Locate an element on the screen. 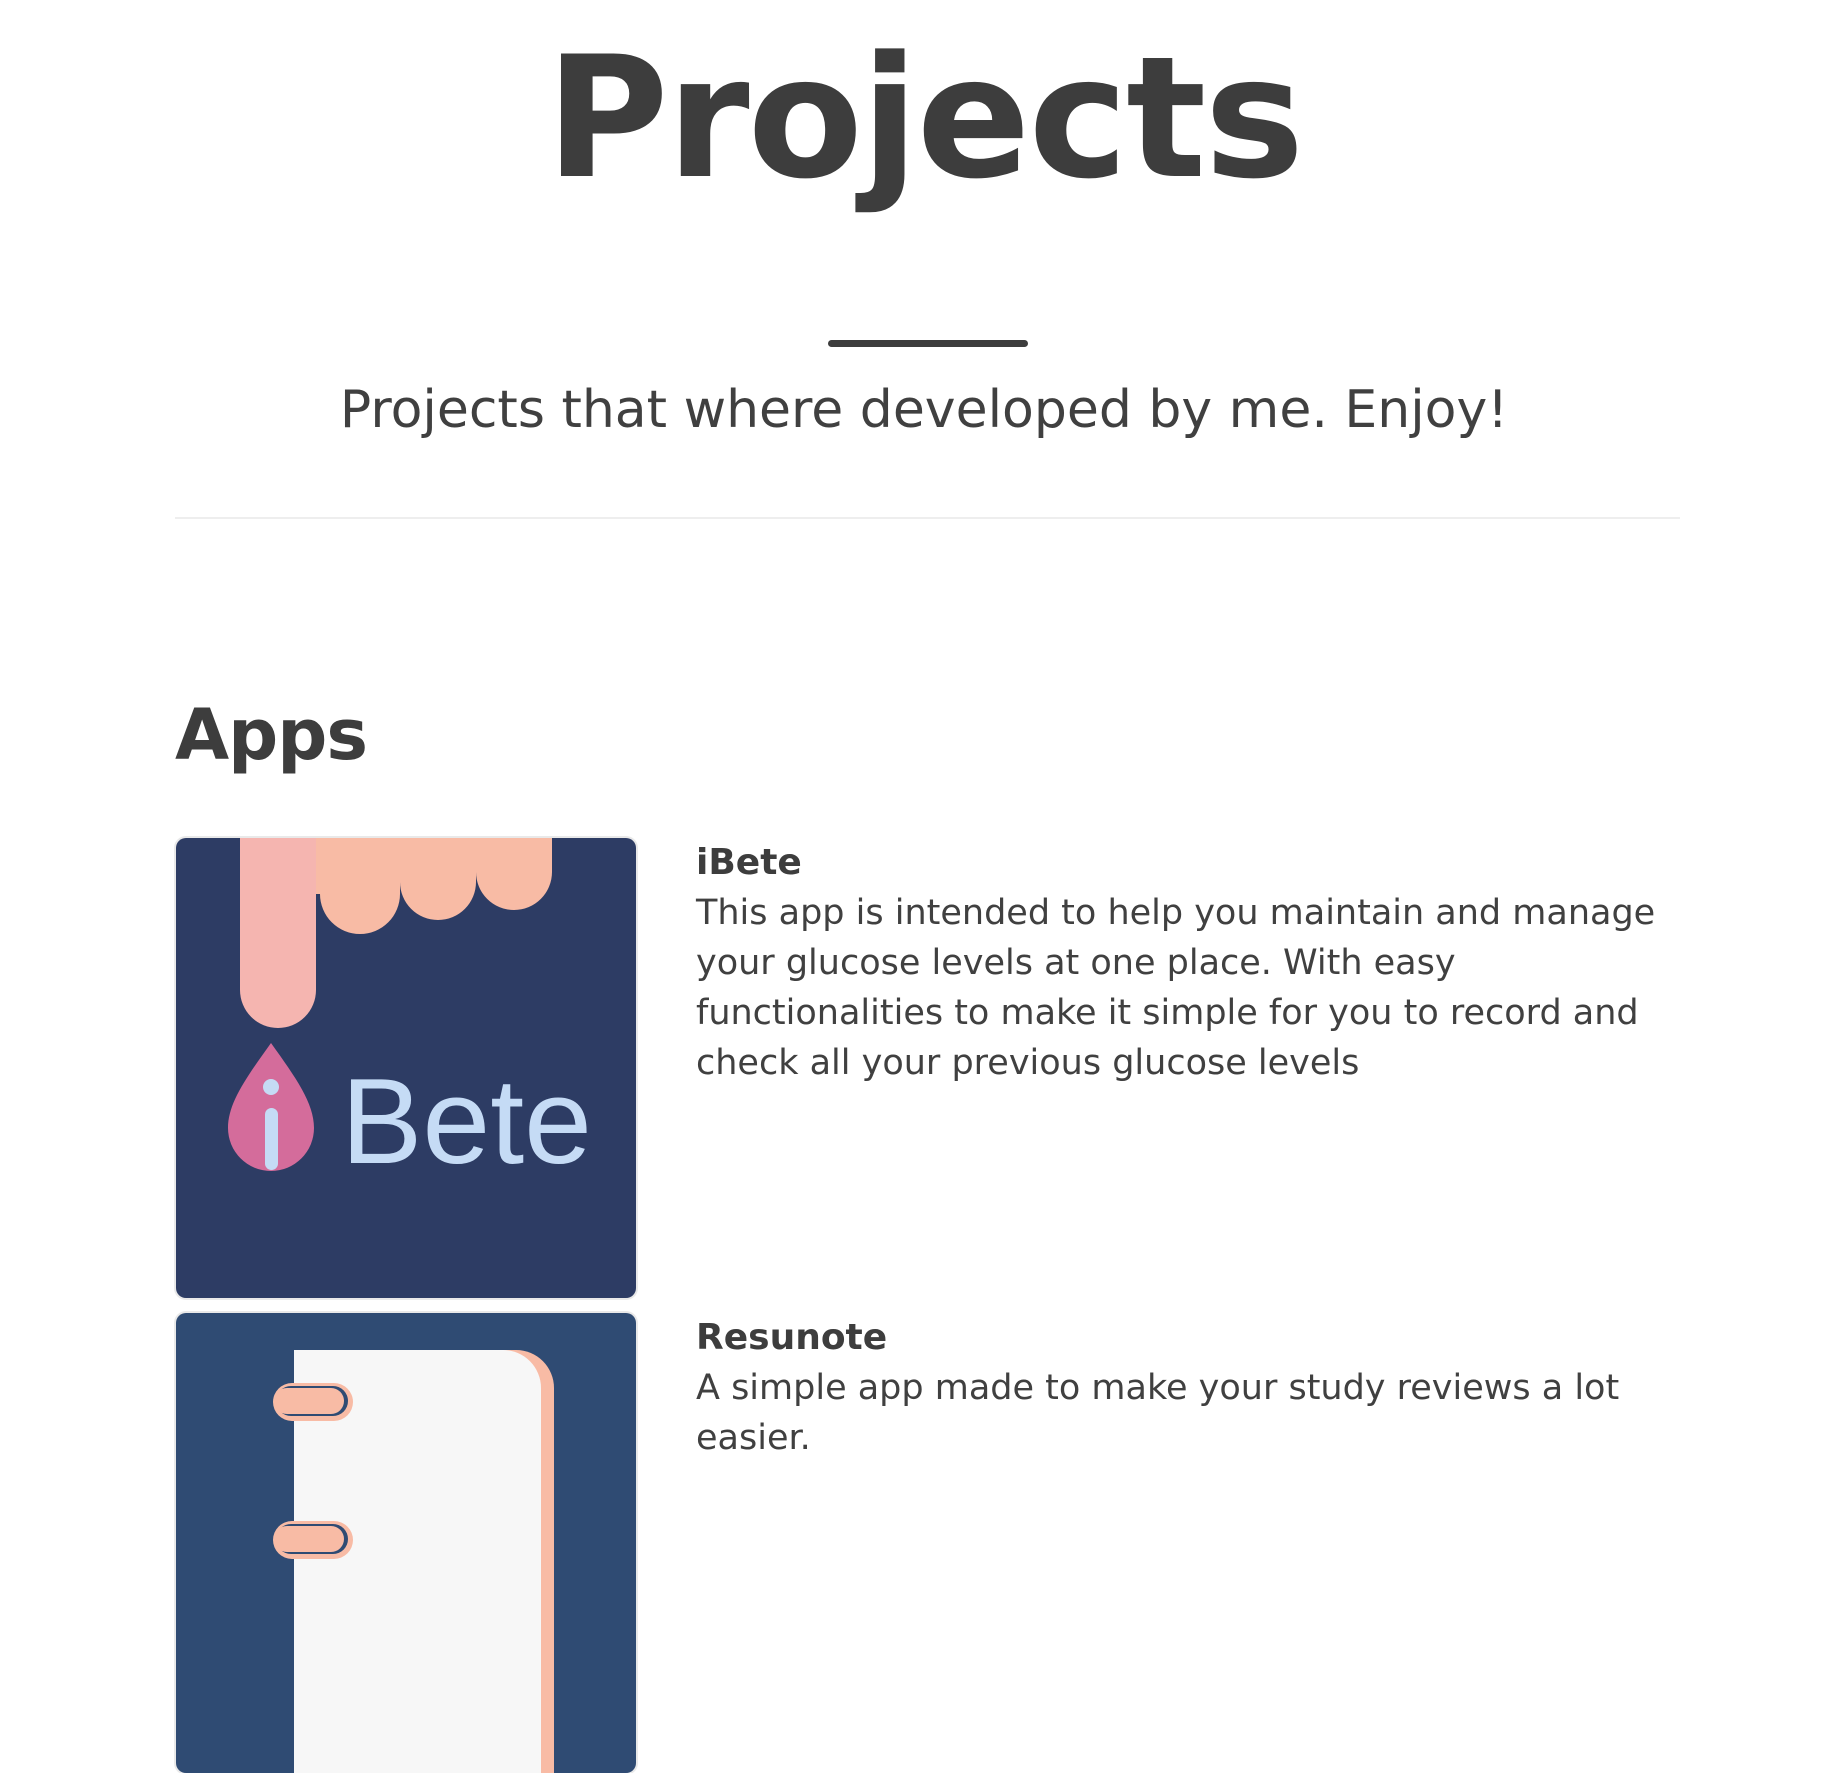 The image size is (1848, 1773). section-divider is located at coordinates (927, 518).